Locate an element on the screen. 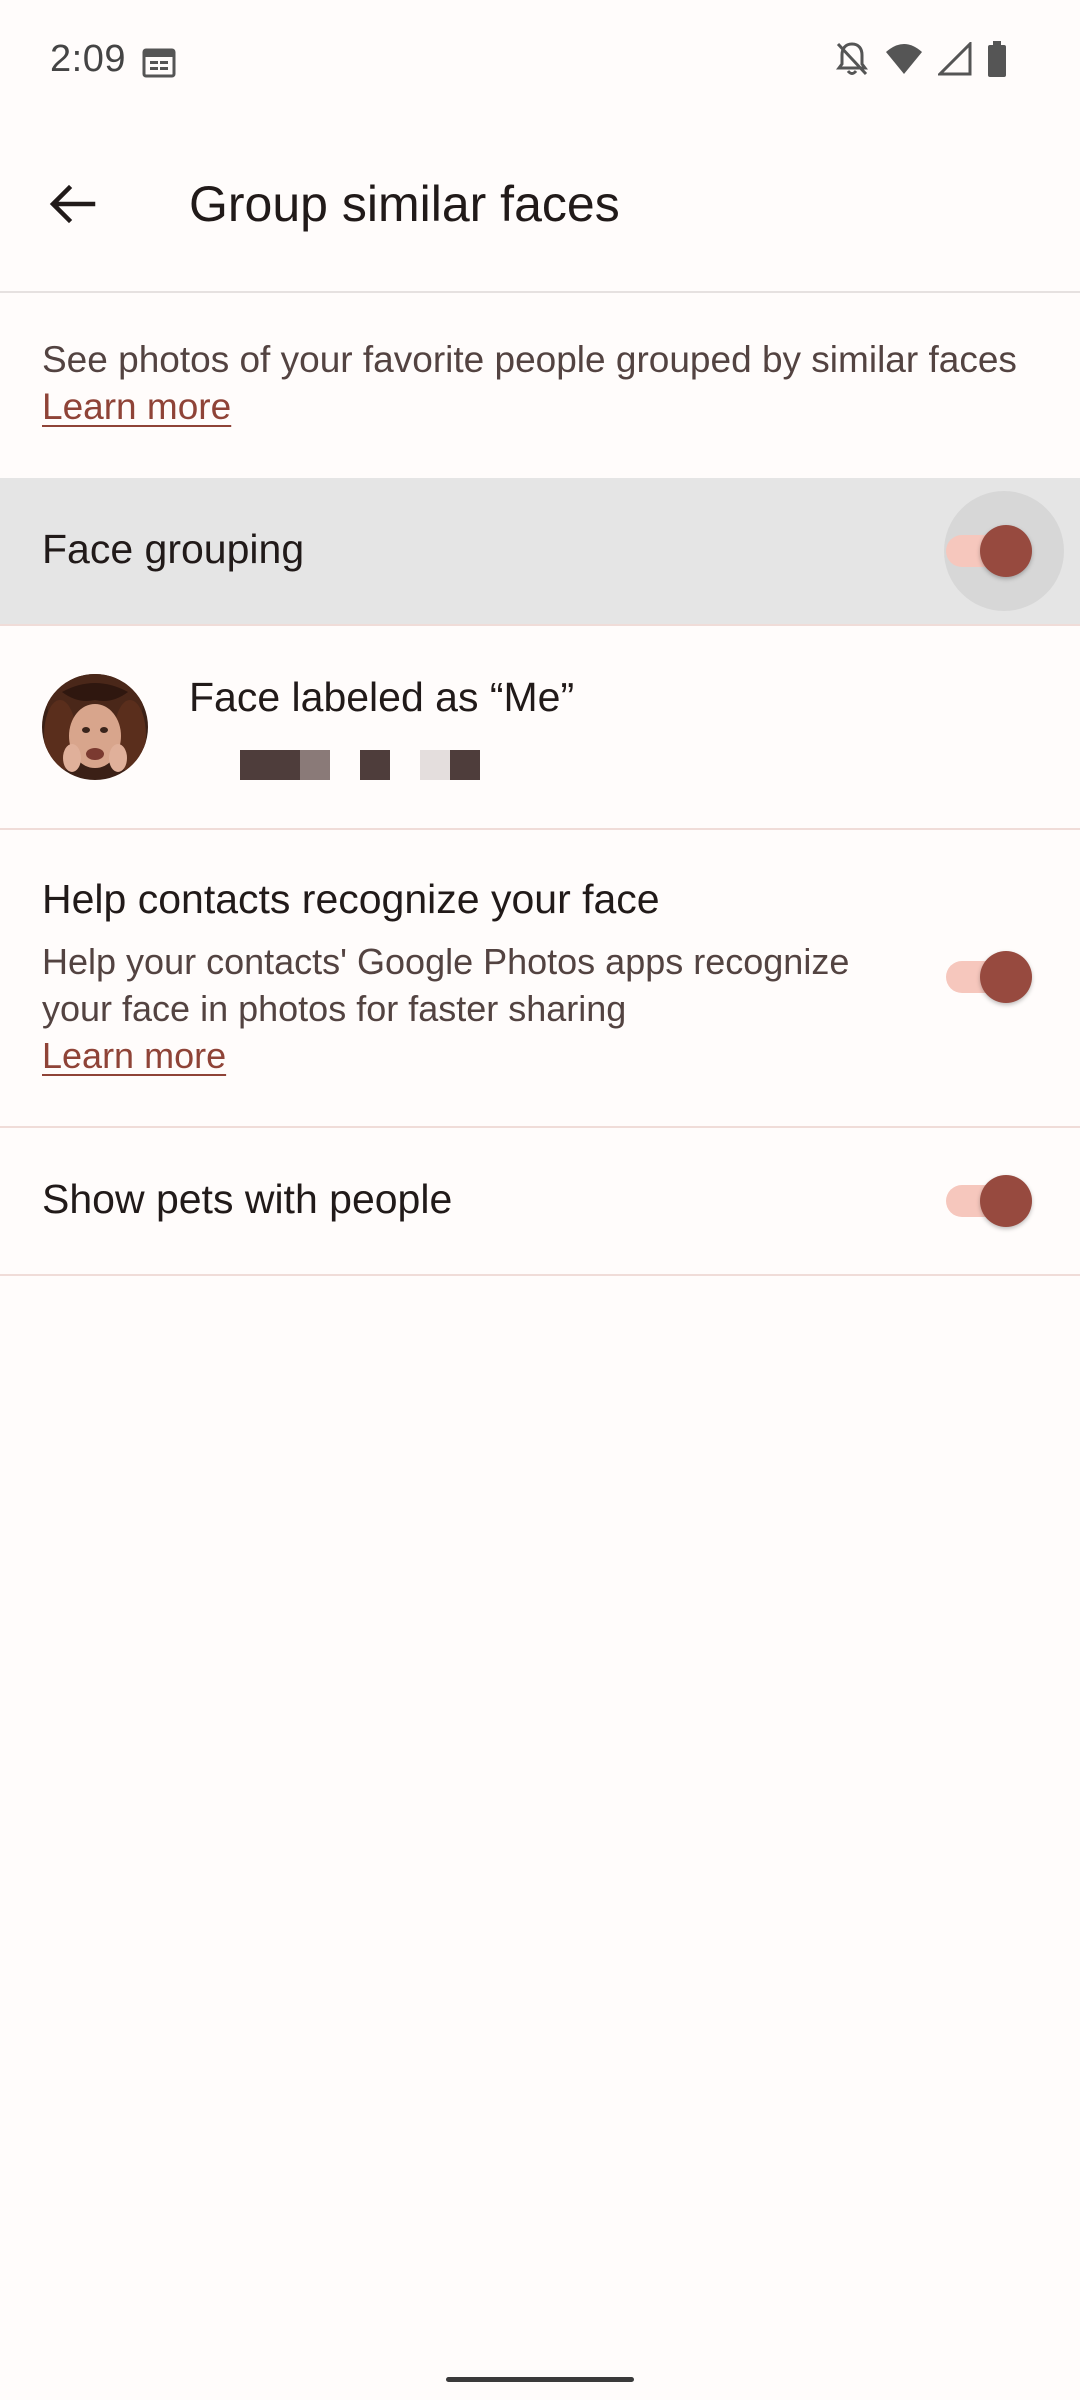  arrow-back-icon is located at coordinates (72, 204).